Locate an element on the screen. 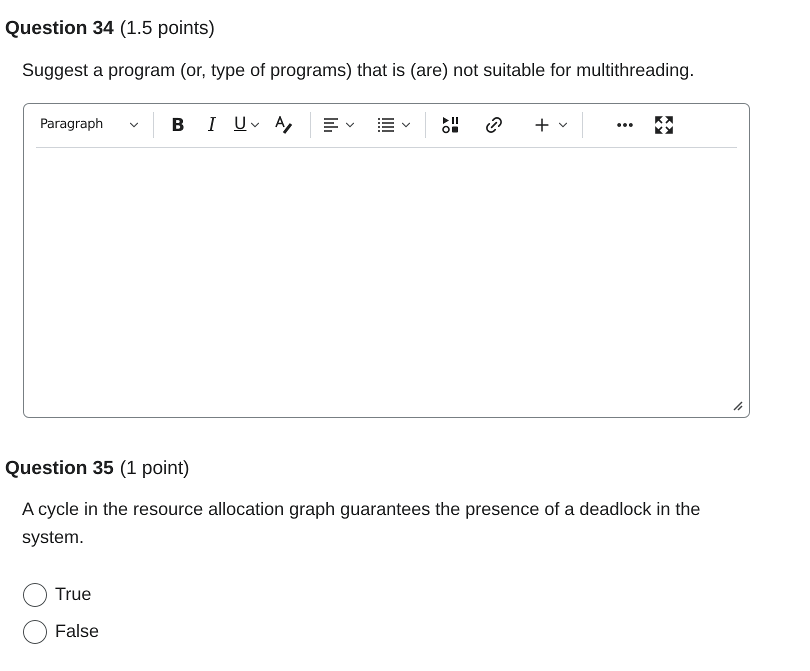 The width and height of the screenshot is (810, 671). question-number: Question 35 is located at coordinates (59, 468).